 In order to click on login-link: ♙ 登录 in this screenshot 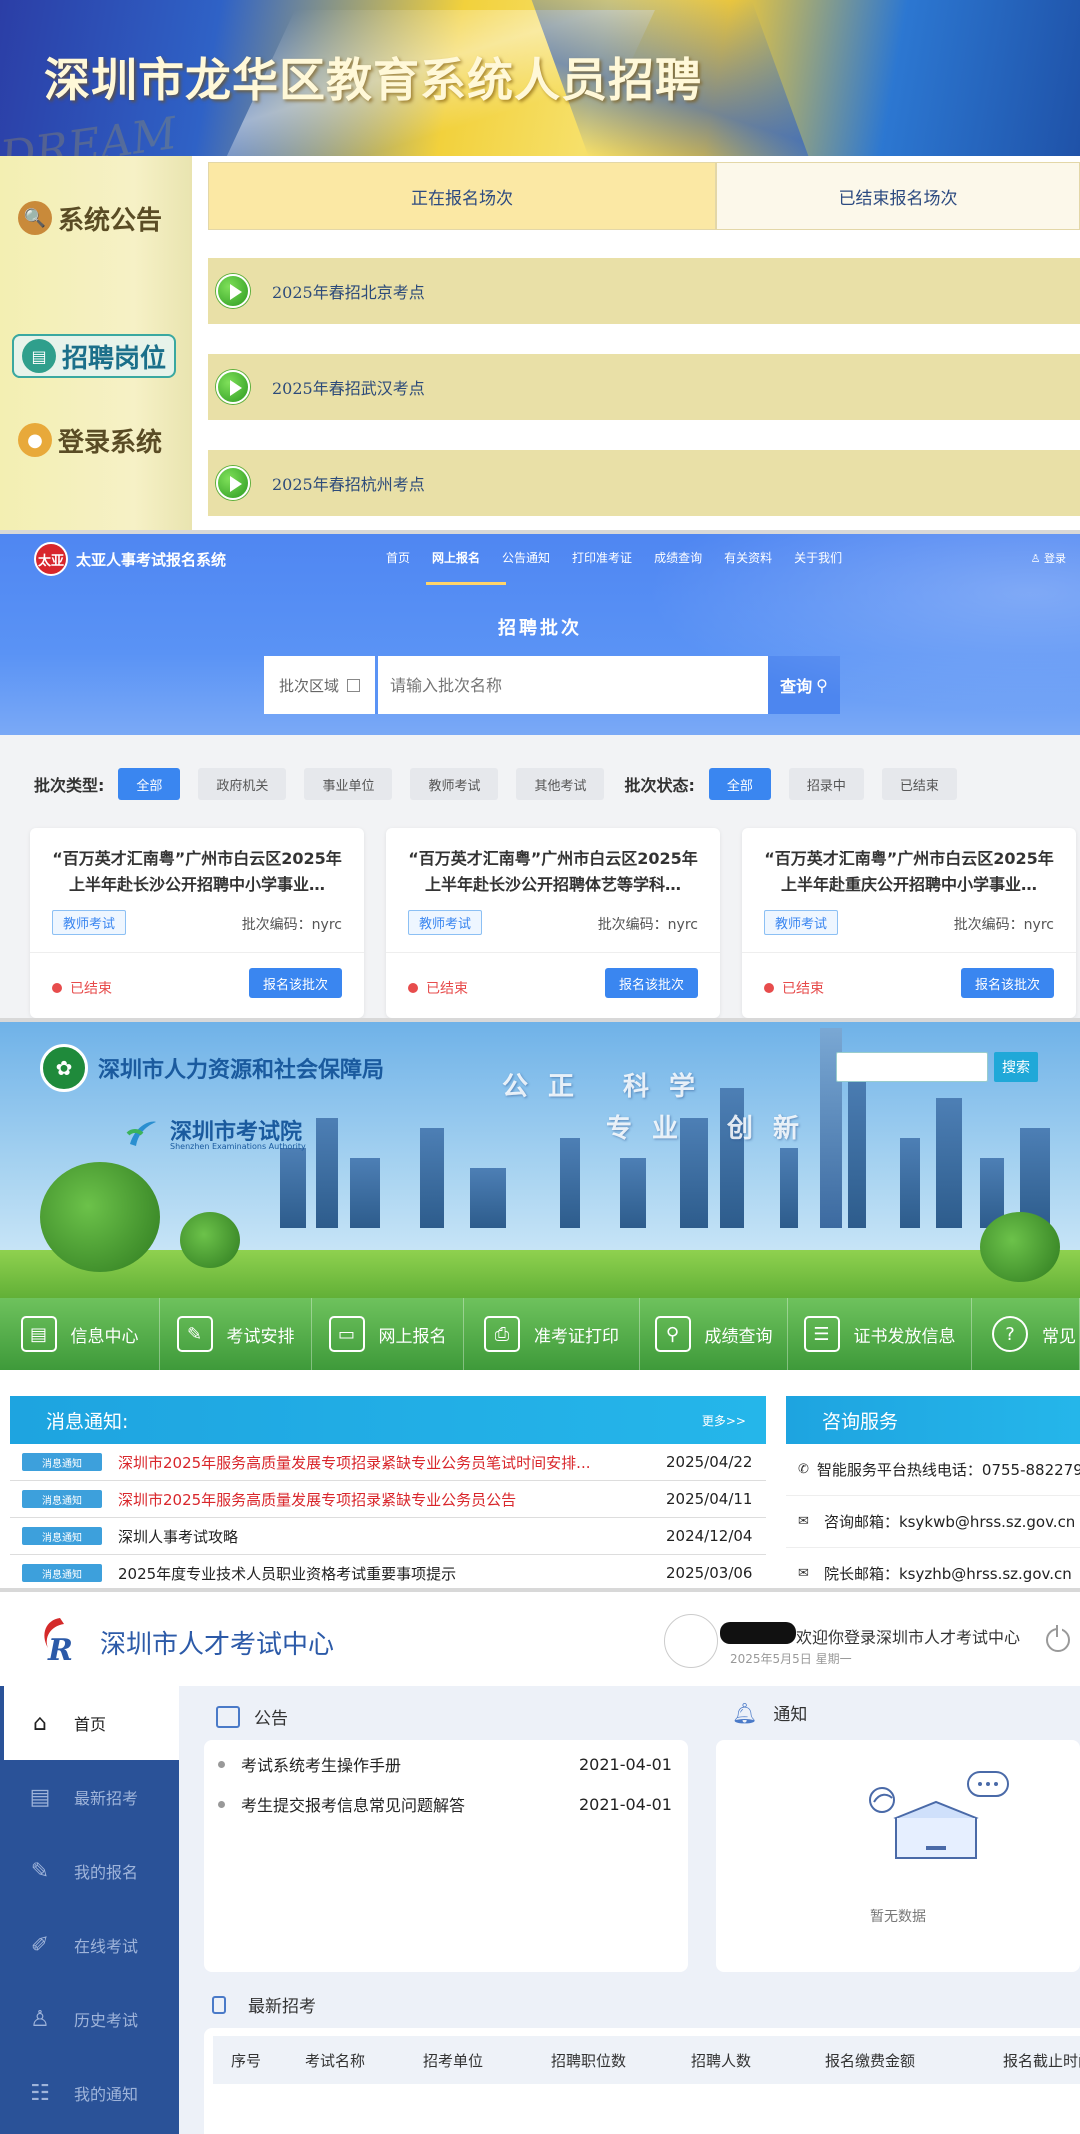, I will do `click(1048, 558)`.